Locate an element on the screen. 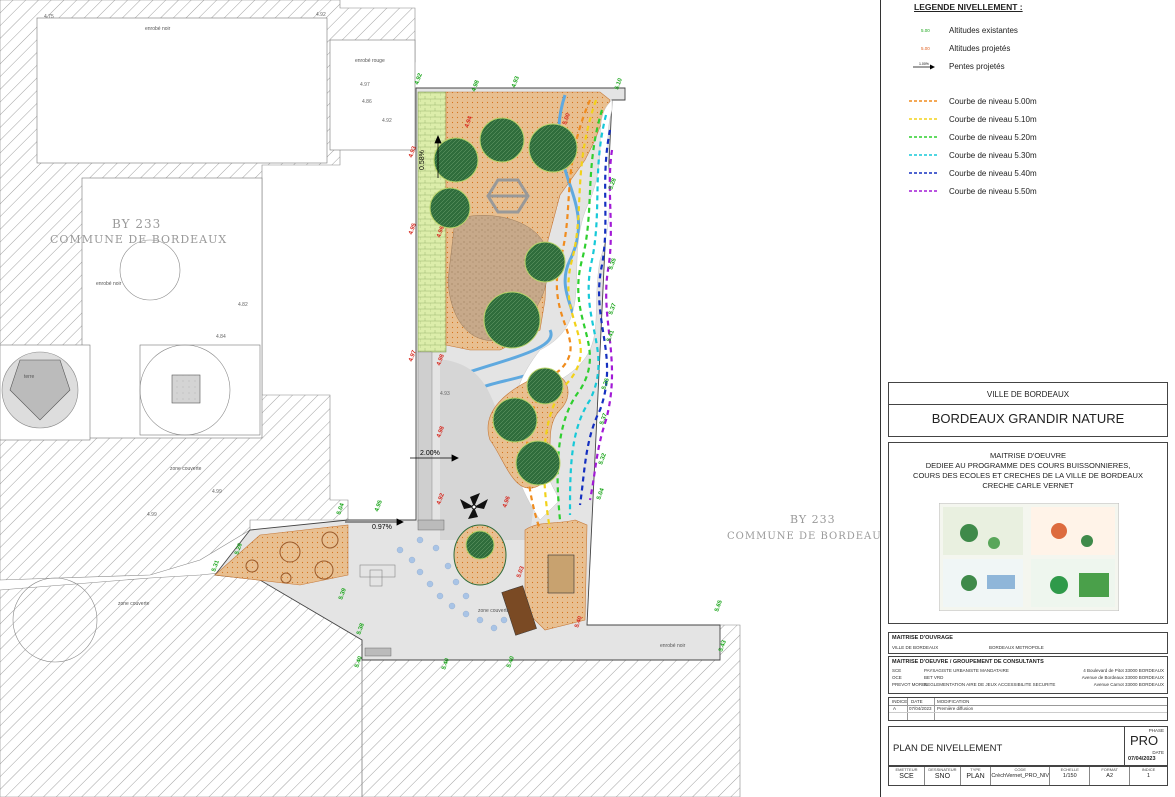  footer-cell: CODE CrèchVernet_PRO_NIV is located at coordinates (1021, 776).